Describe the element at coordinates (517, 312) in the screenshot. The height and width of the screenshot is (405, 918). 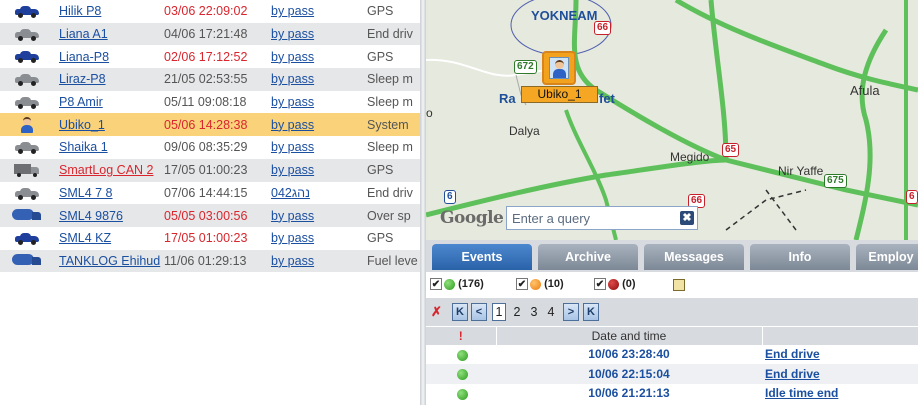
I see `page-2: 2` at that location.